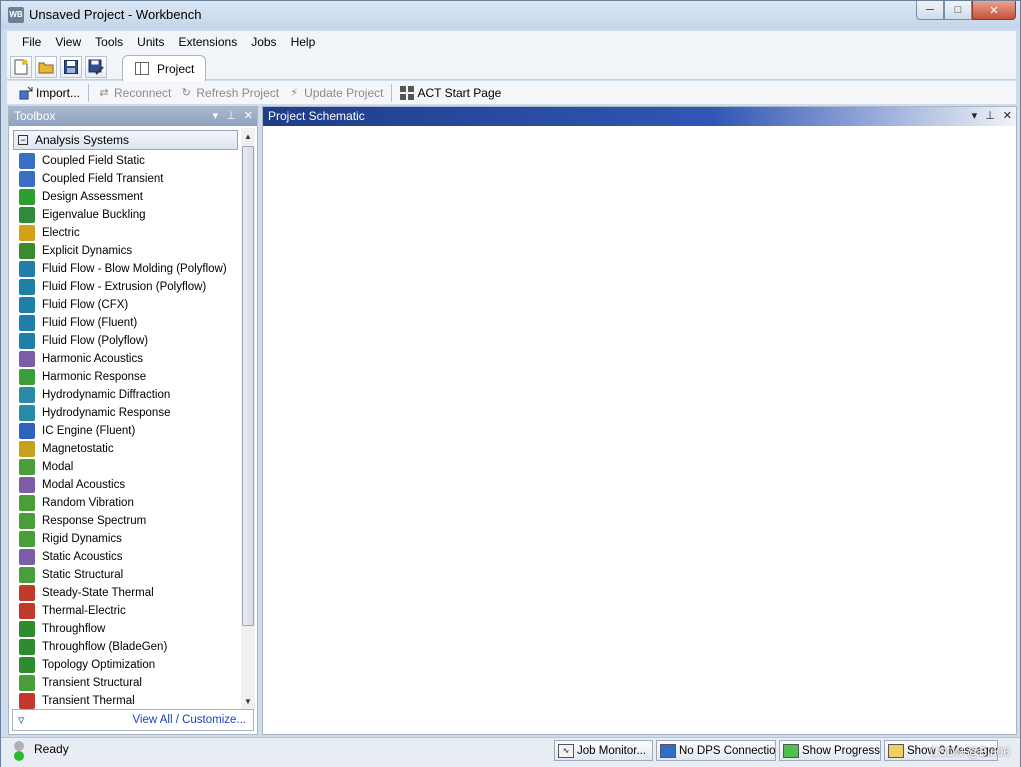 The width and height of the screenshot is (1021, 767). I want to click on harmonic-icon, so click(27, 377).